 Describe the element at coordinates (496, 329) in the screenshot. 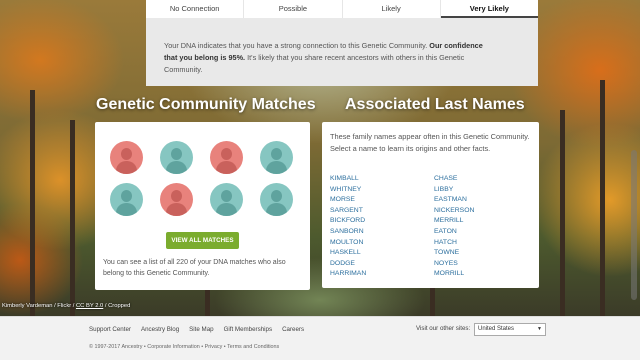

I see `site-select-value: United States` at that location.